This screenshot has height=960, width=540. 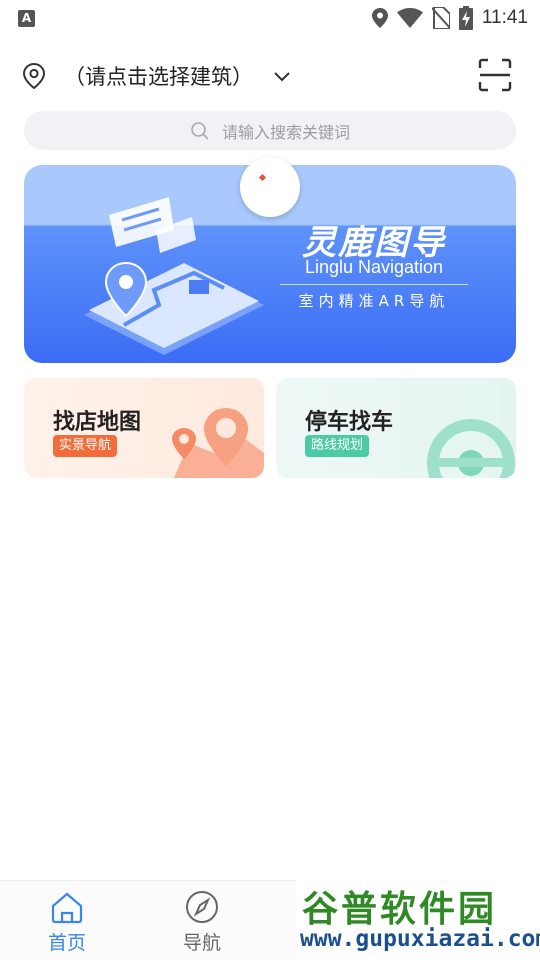 I want to click on app-notification-icon: A, so click(x=26, y=18).